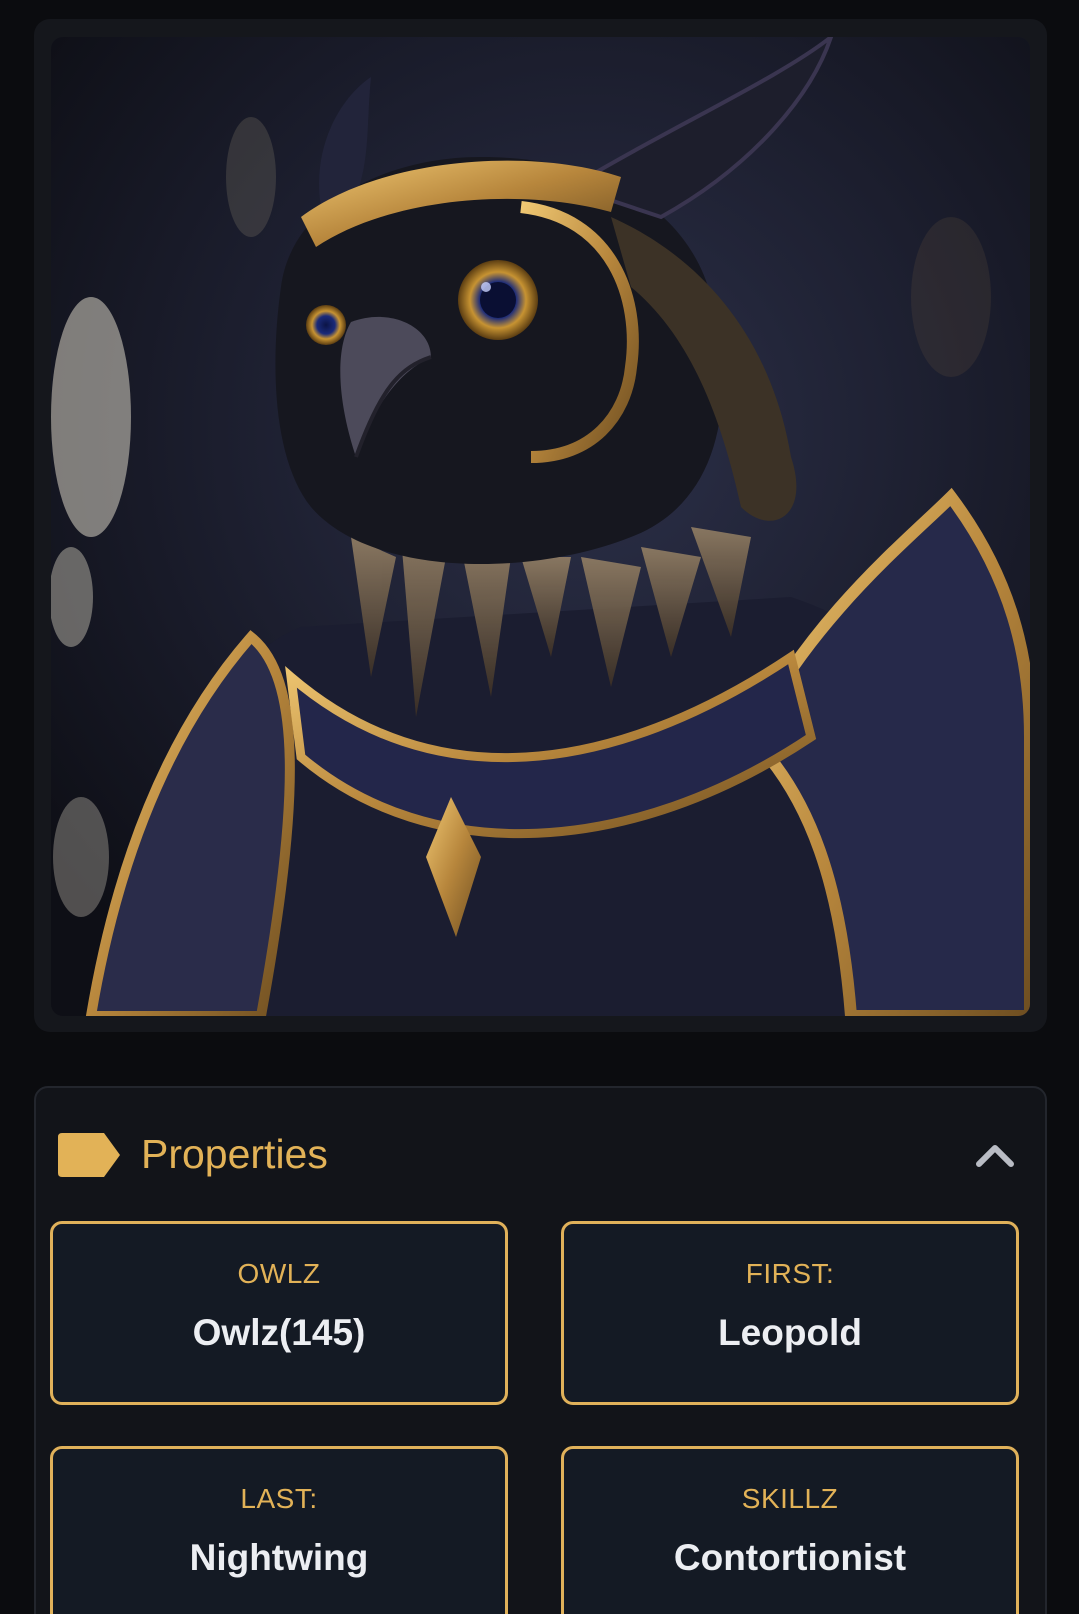  I want to click on property-value: Owlz(145), so click(279, 1332).